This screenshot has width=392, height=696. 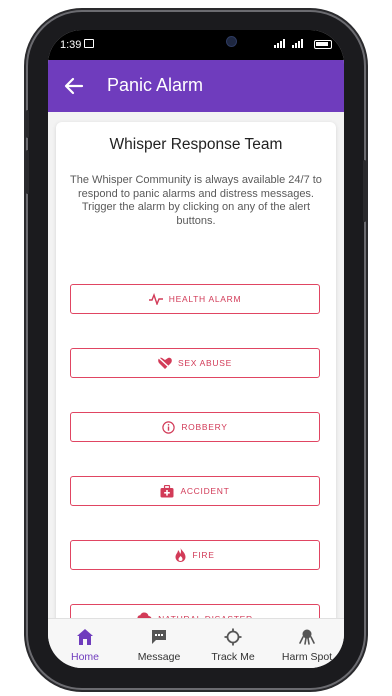 I want to click on fire-button: FIRE, so click(x=195, y=555).